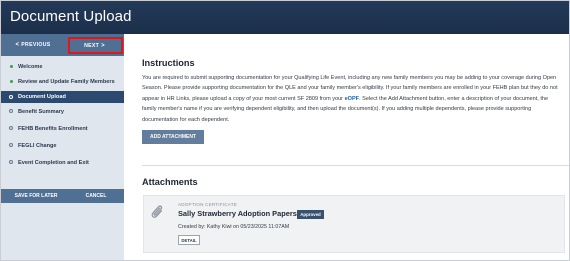 This screenshot has height=261, width=570. Describe the element at coordinates (96, 196) in the screenshot. I see `cancel-button: CANCEL` at that location.